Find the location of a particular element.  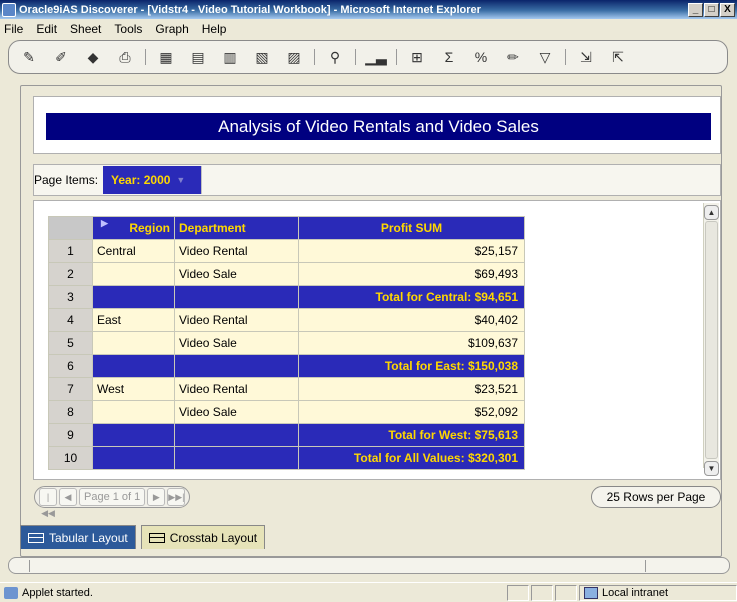

vertical-scrollbar: ▲ ▼ is located at coordinates (711, 339).